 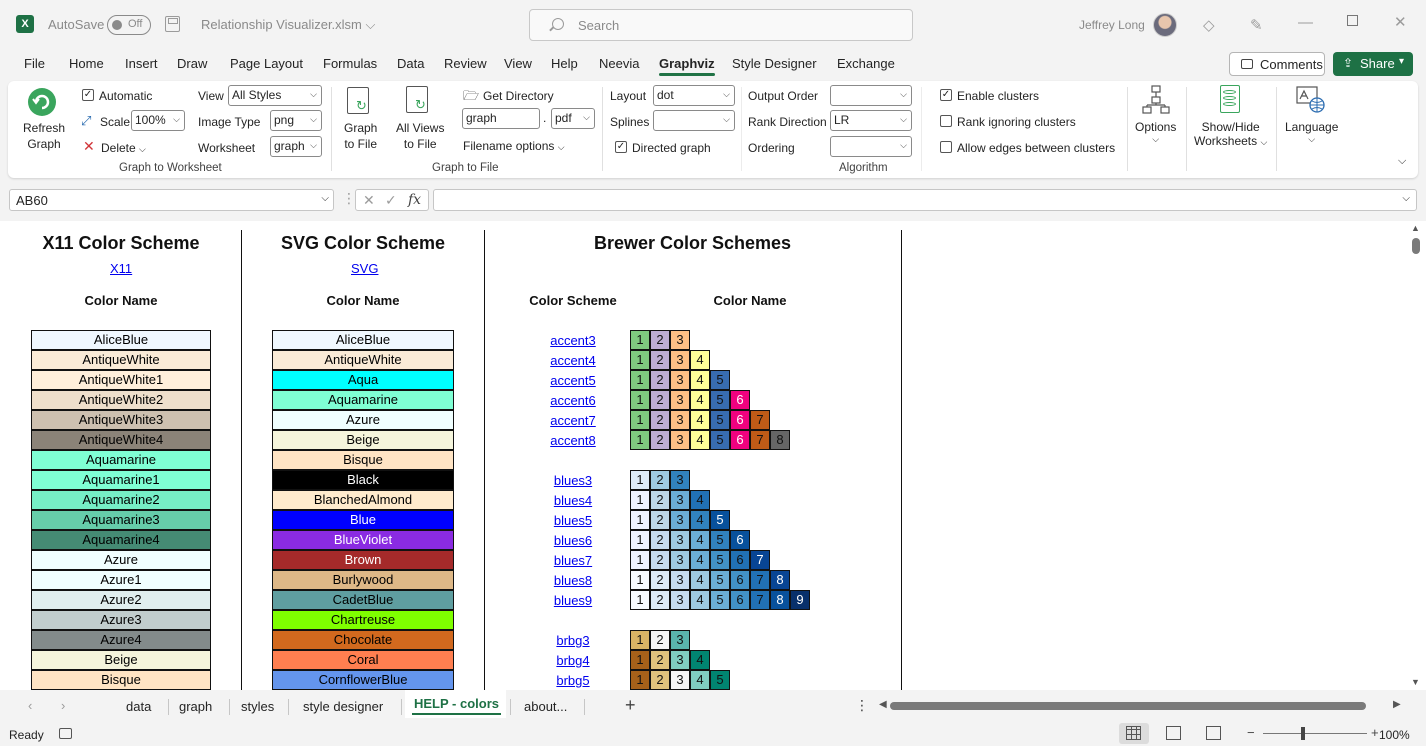 What do you see at coordinates (1397, 704) in the screenshot?
I see `scroll-right-icon: ▶` at bounding box center [1397, 704].